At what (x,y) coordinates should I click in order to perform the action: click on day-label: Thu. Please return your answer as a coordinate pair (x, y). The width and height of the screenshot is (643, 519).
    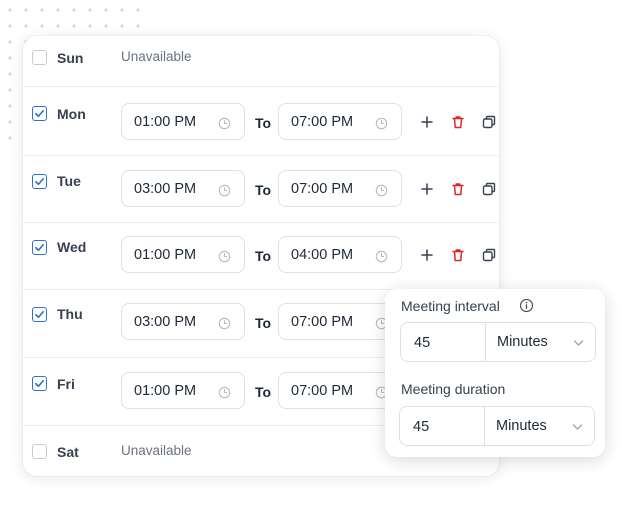
    Looking at the image, I should click on (70, 314).